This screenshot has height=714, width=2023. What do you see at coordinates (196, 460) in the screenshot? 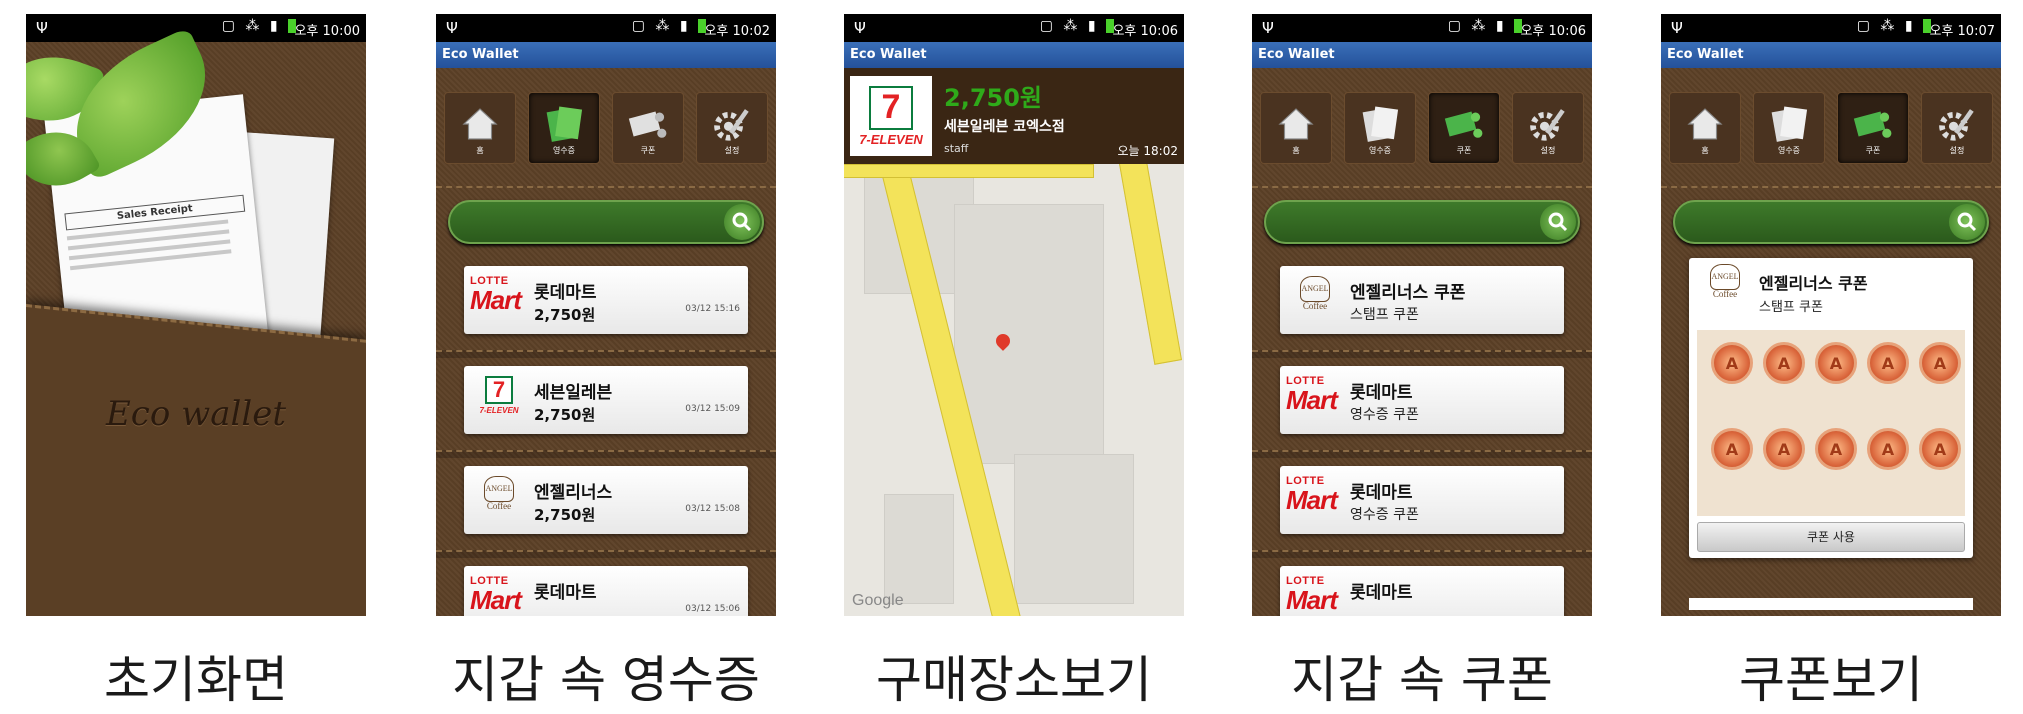
I see `wallet-pocket` at bounding box center [196, 460].